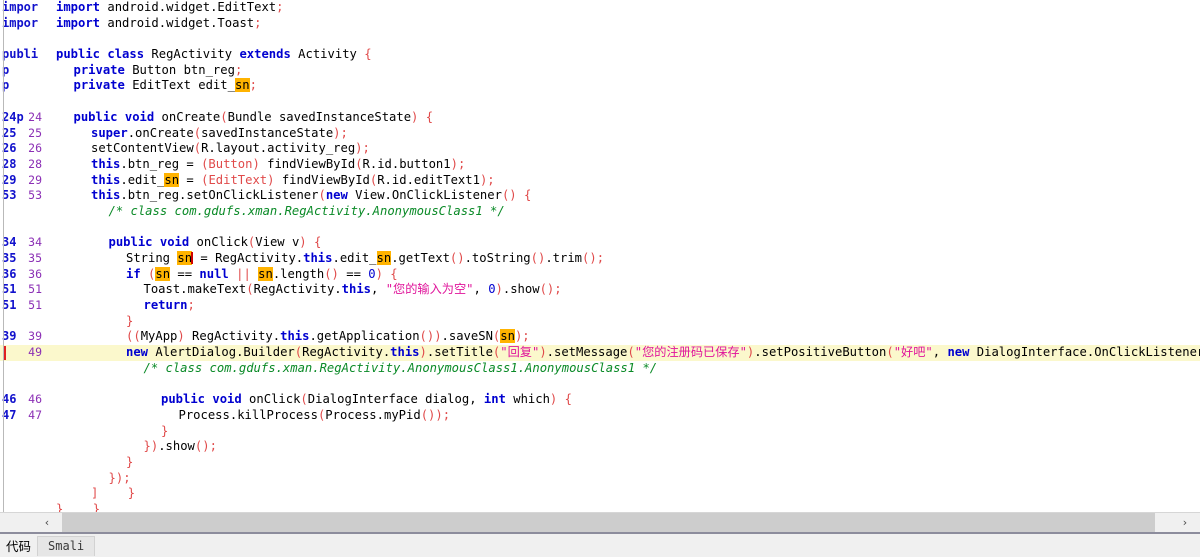 The width and height of the screenshot is (1200, 557). What do you see at coordinates (114, 116) in the screenshot?
I see `code-token: public void` at bounding box center [114, 116].